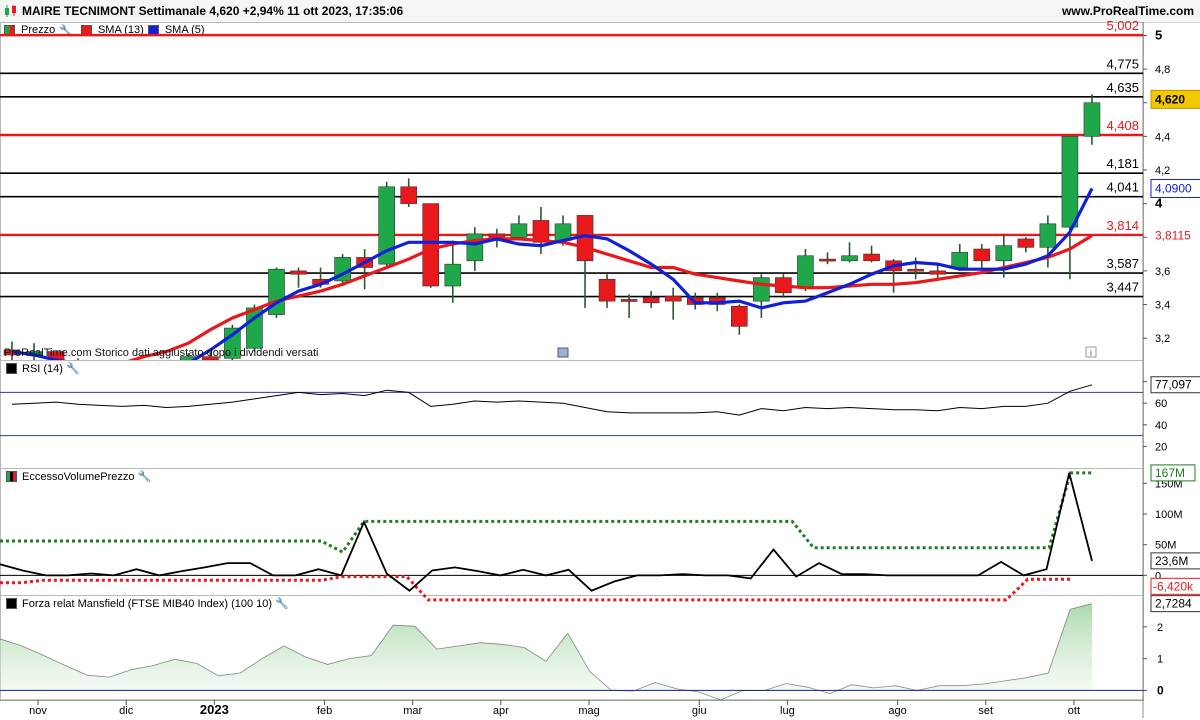  What do you see at coordinates (897, 711) in the screenshot?
I see `time-tick-label: ago` at bounding box center [897, 711].